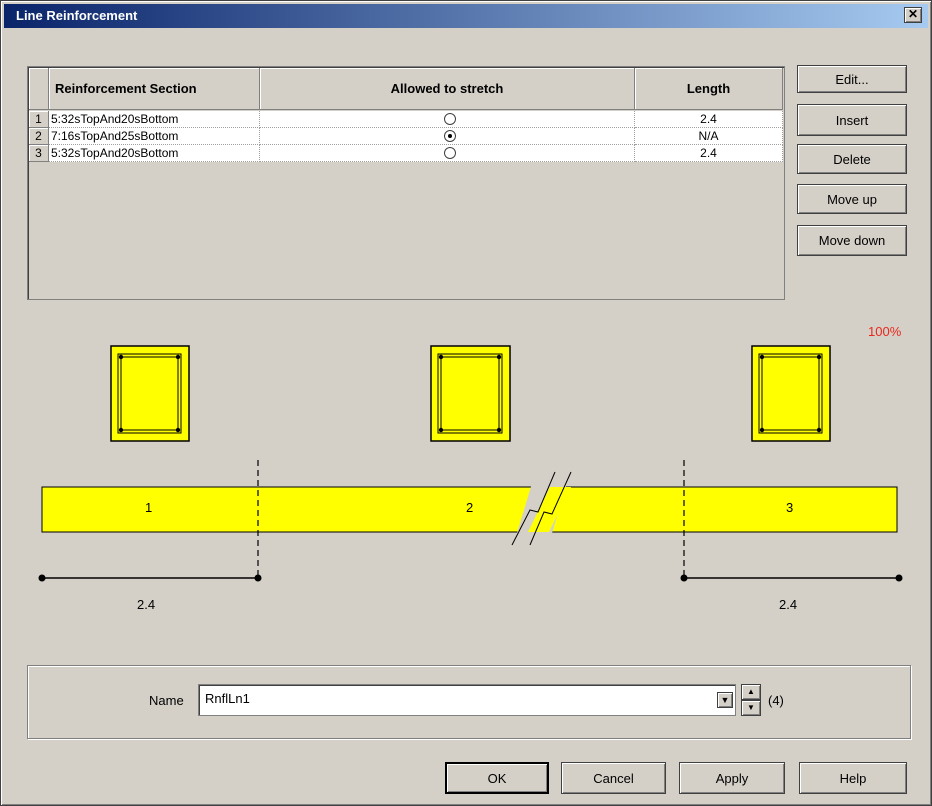 This screenshot has height=806, width=932. I want to click on segment-label: 3, so click(790, 507).